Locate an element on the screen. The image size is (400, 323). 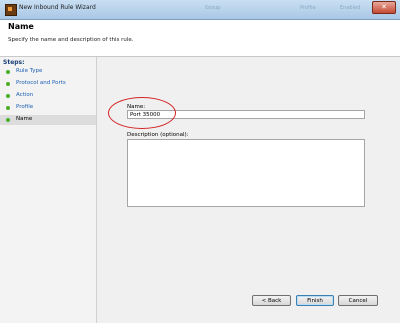
step-action: Action is located at coordinates (48, 96).